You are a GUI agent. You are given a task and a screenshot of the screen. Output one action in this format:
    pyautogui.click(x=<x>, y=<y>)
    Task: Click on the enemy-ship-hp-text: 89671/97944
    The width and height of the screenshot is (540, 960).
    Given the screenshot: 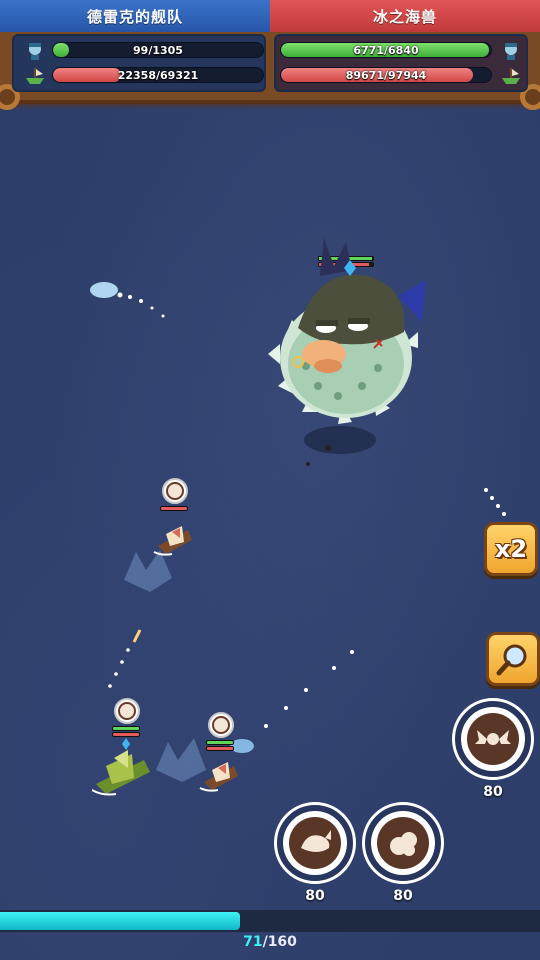 What is the action you would take?
    pyautogui.click(x=386, y=75)
    